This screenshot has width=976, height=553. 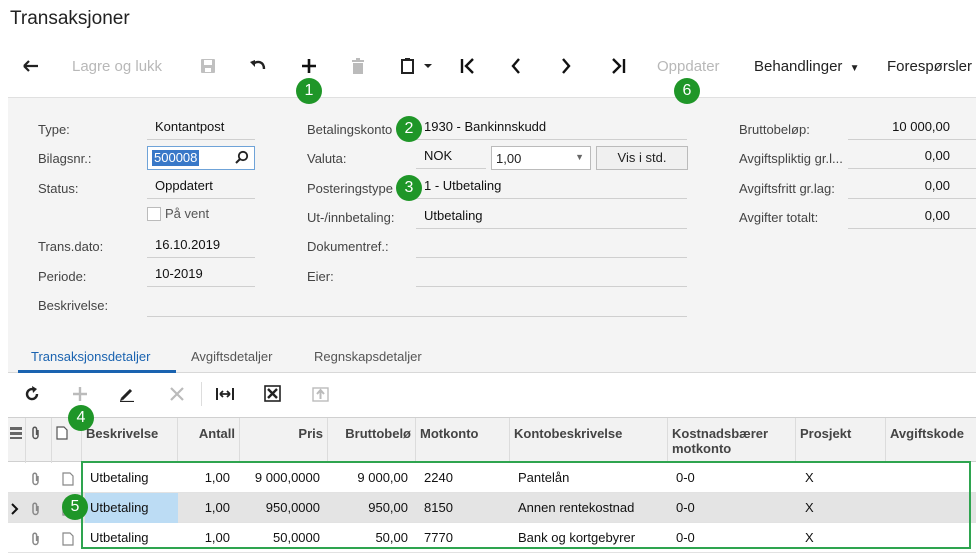 I want to click on description-label: Beskrivelse:, so click(x=73, y=305).